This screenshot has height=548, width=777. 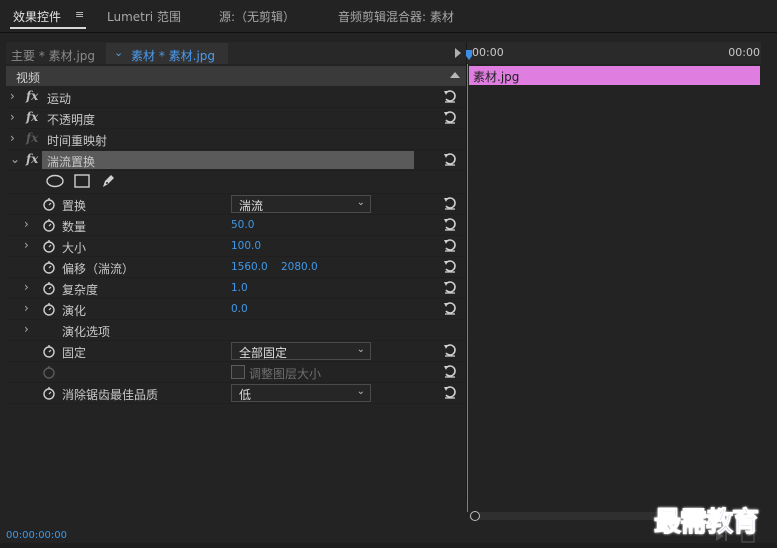 What do you see at coordinates (242, 225) in the screenshot?
I see `amount-value: 50.0` at bounding box center [242, 225].